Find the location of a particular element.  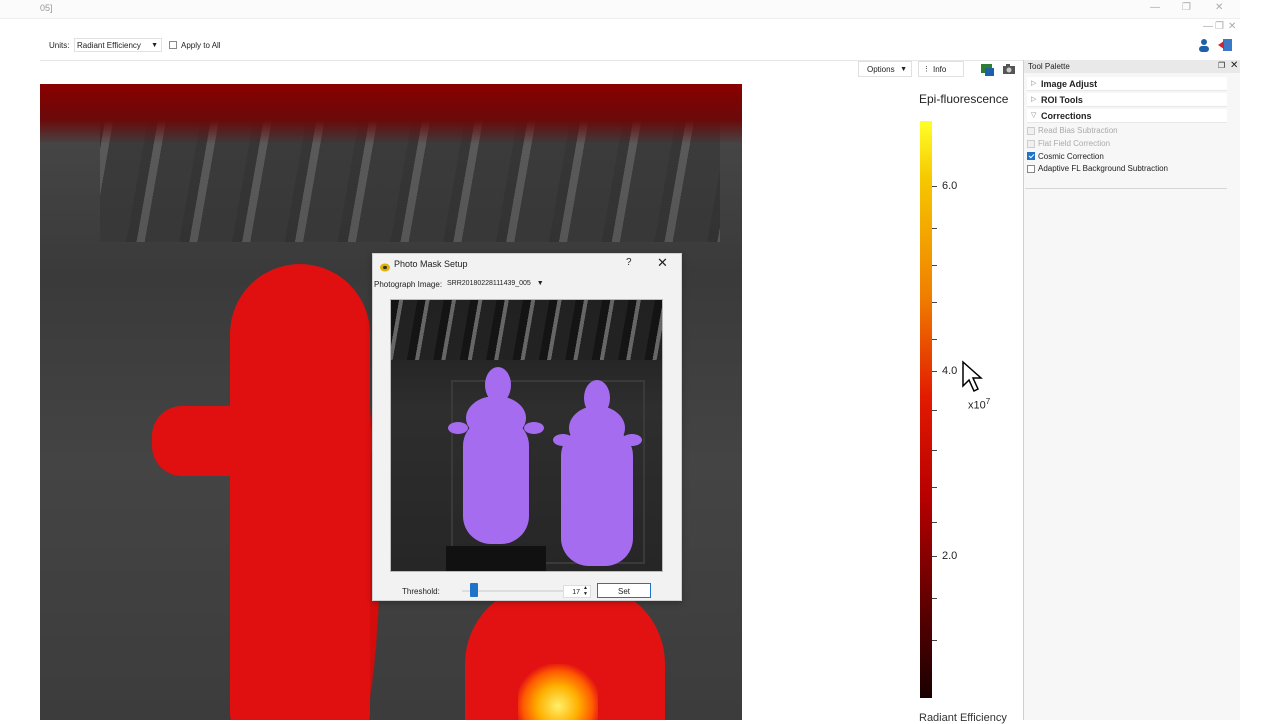

section-image-adjust: ▷ Image Adjust is located at coordinates (1127, 84).